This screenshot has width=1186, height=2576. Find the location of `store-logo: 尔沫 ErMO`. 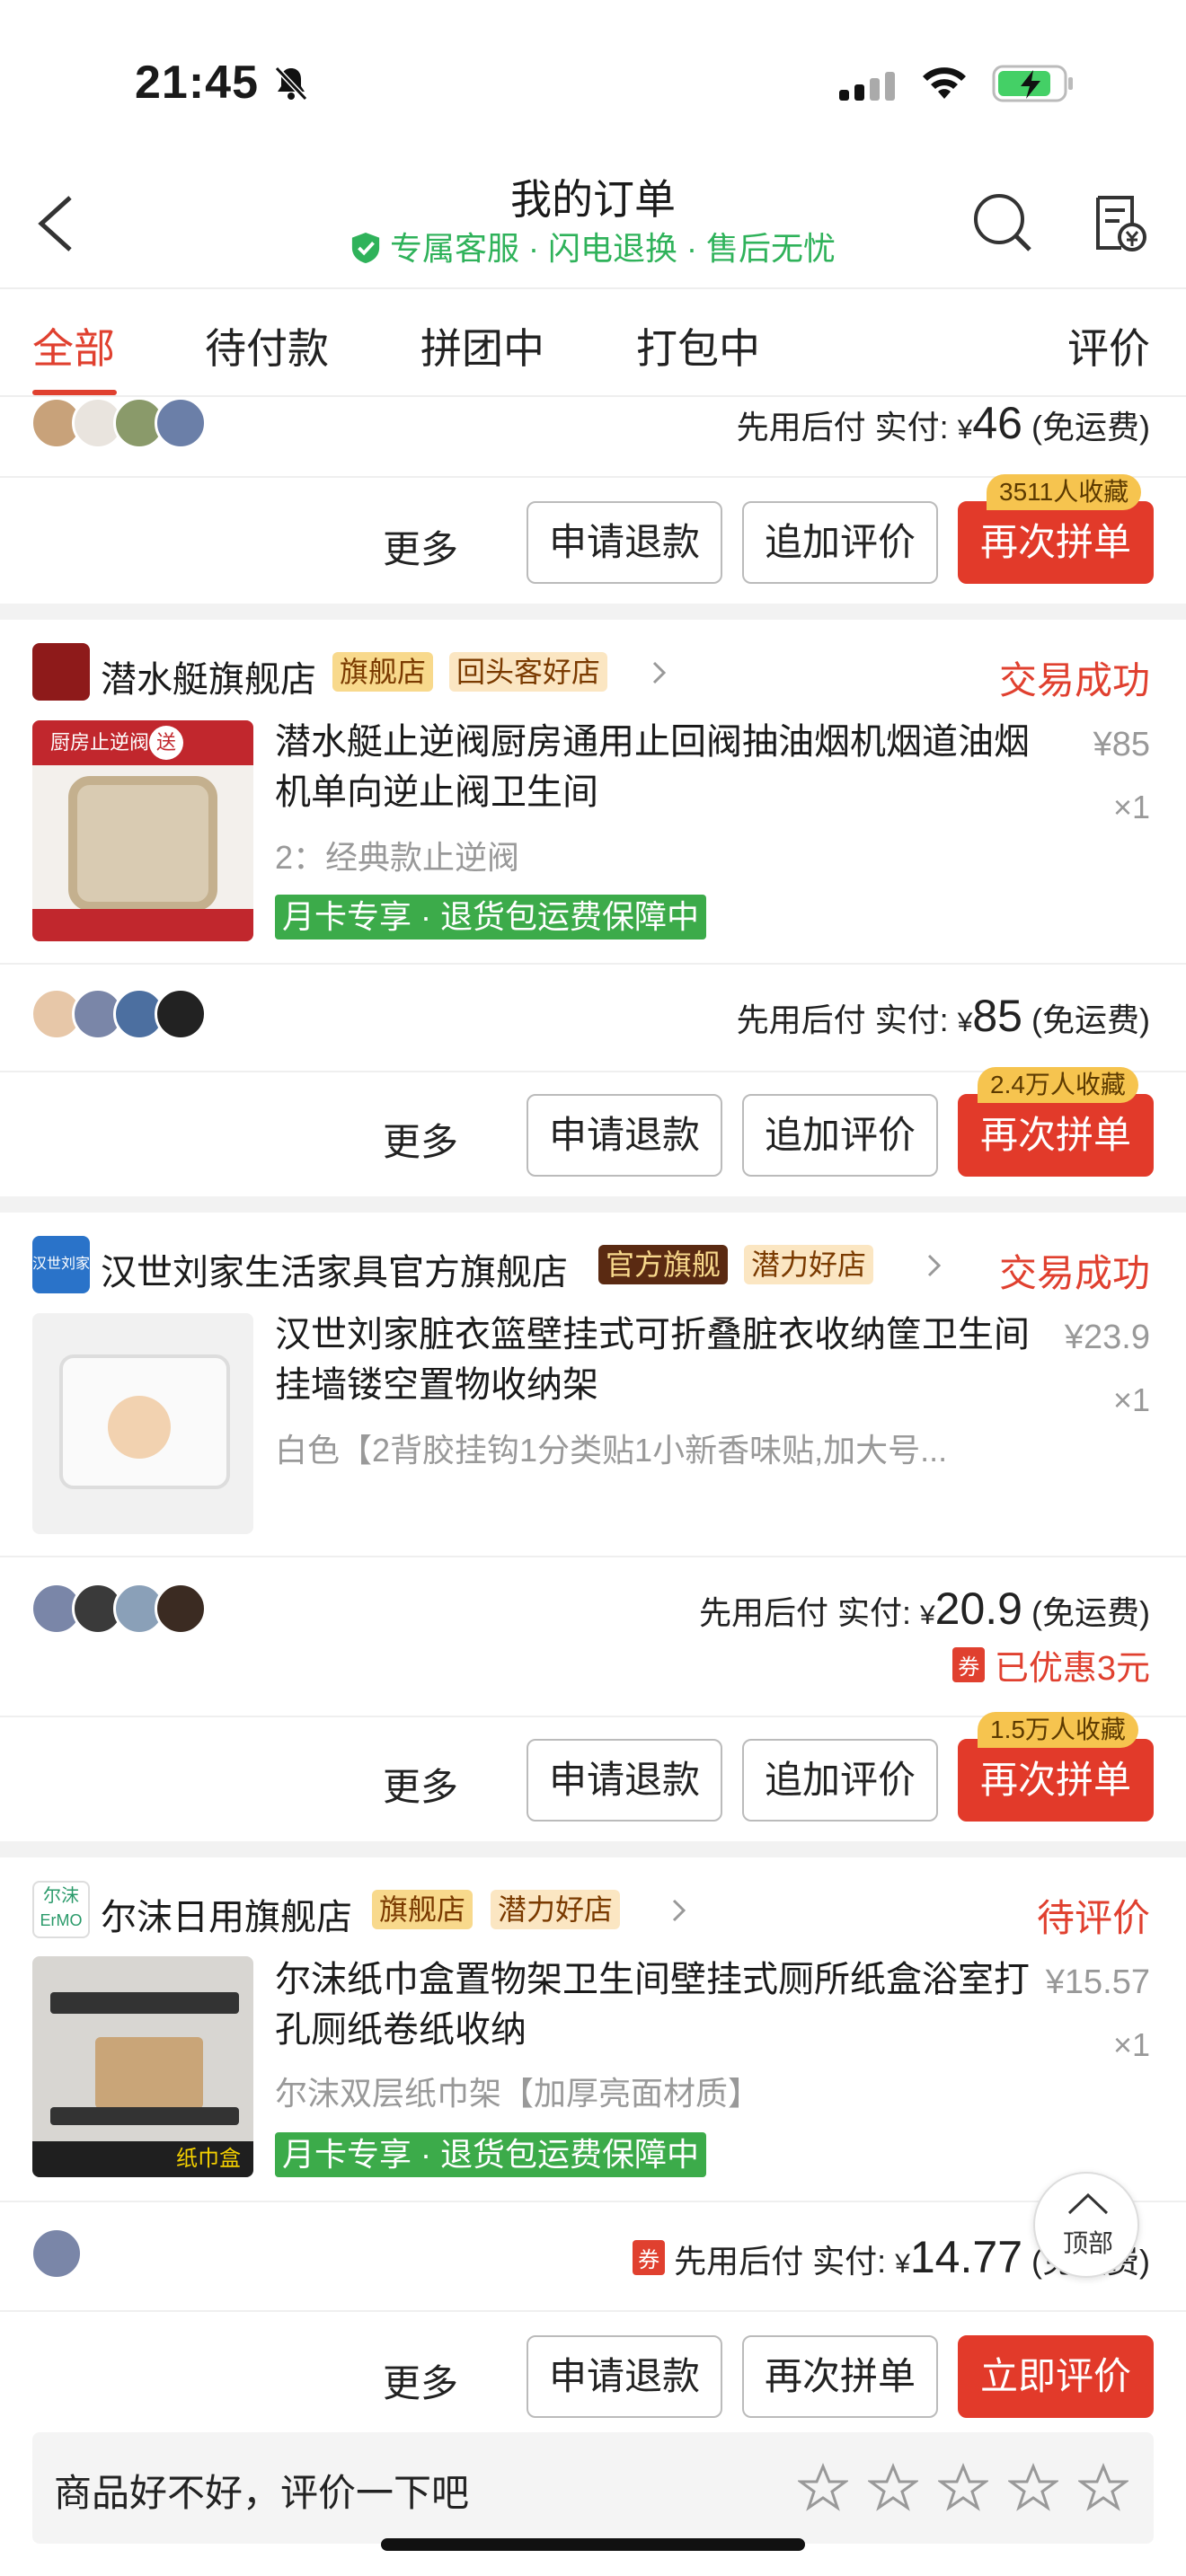

store-logo: 尔沫 ErMO is located at coordinates (61, 1909).